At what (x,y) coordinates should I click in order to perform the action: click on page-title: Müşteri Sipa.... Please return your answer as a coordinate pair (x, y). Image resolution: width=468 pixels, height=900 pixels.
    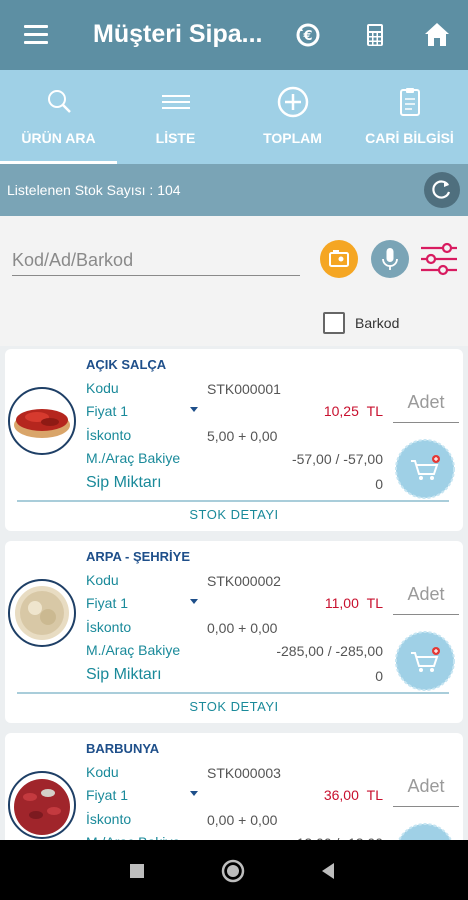
    Looking at the image, I should click on (178, 34).